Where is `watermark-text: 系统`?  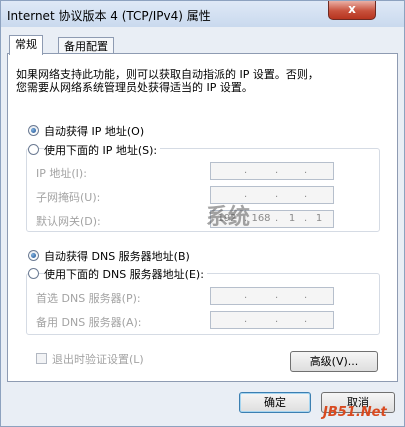 watermark-text: 系统 is located at coordinates (228, 217).